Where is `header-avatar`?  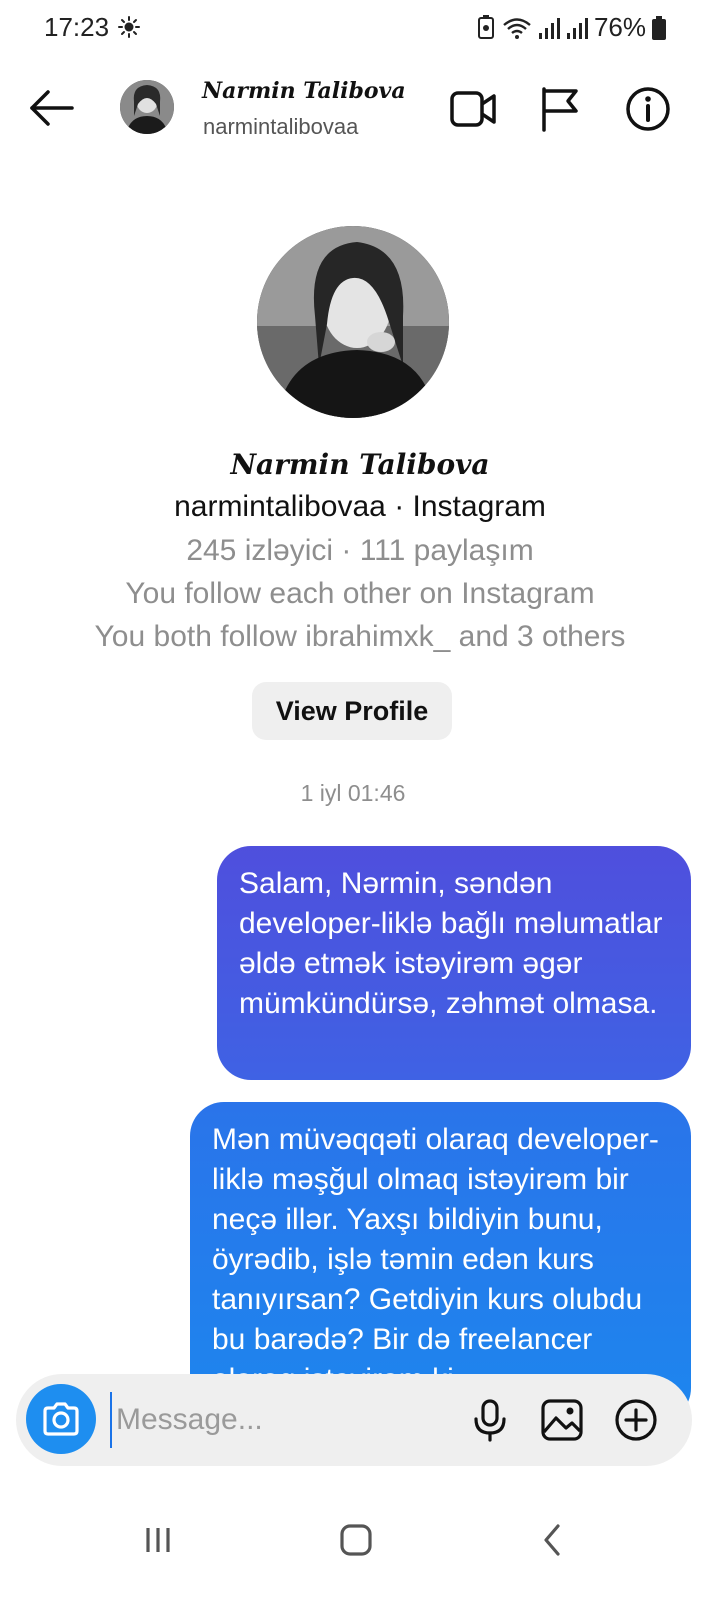 header-avatar is located at coordinates (147, 107).